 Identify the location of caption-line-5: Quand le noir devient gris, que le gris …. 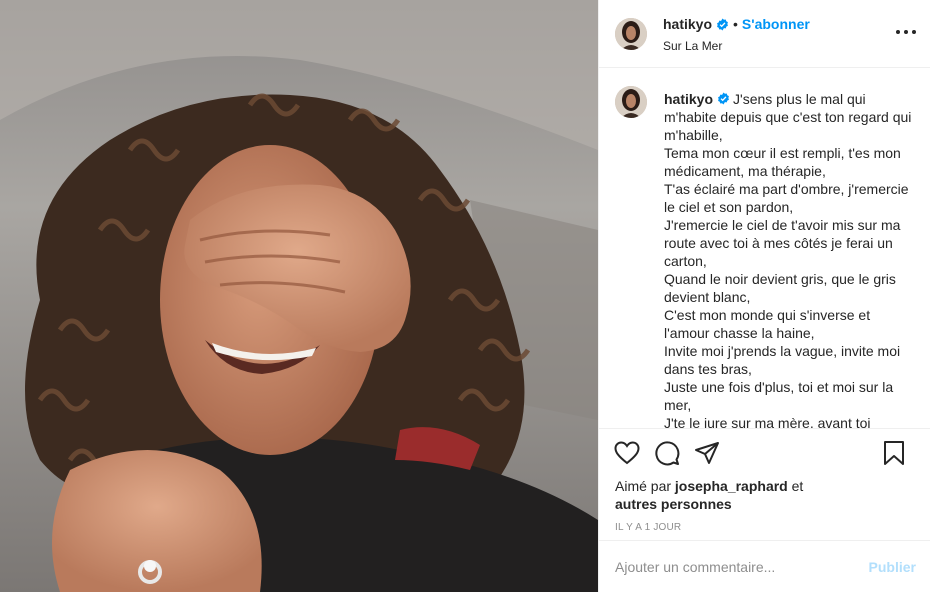
(780, 288).